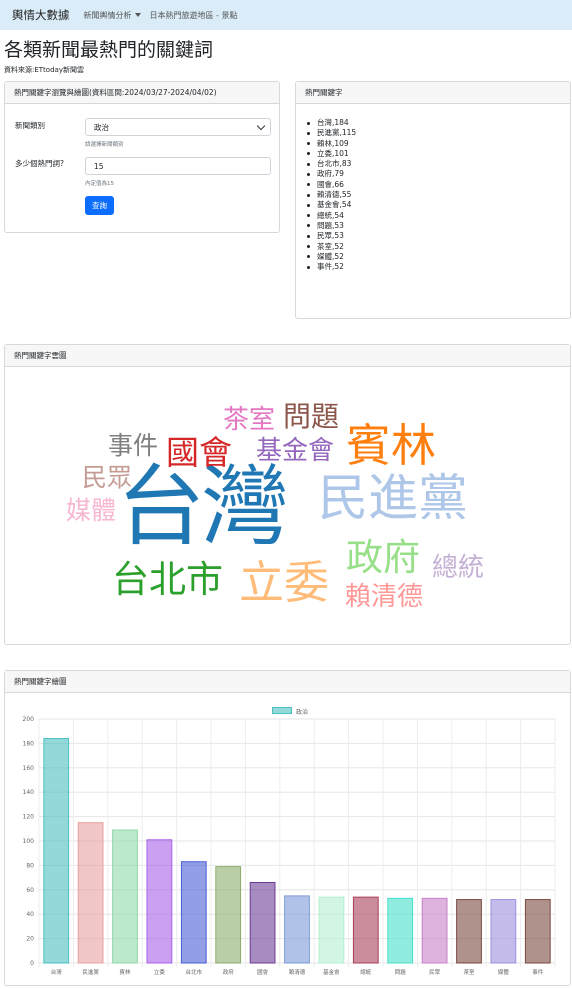 This screenshot has height=989, width=572. I want to click on category-label: 新聞類別, so click(30, 125).